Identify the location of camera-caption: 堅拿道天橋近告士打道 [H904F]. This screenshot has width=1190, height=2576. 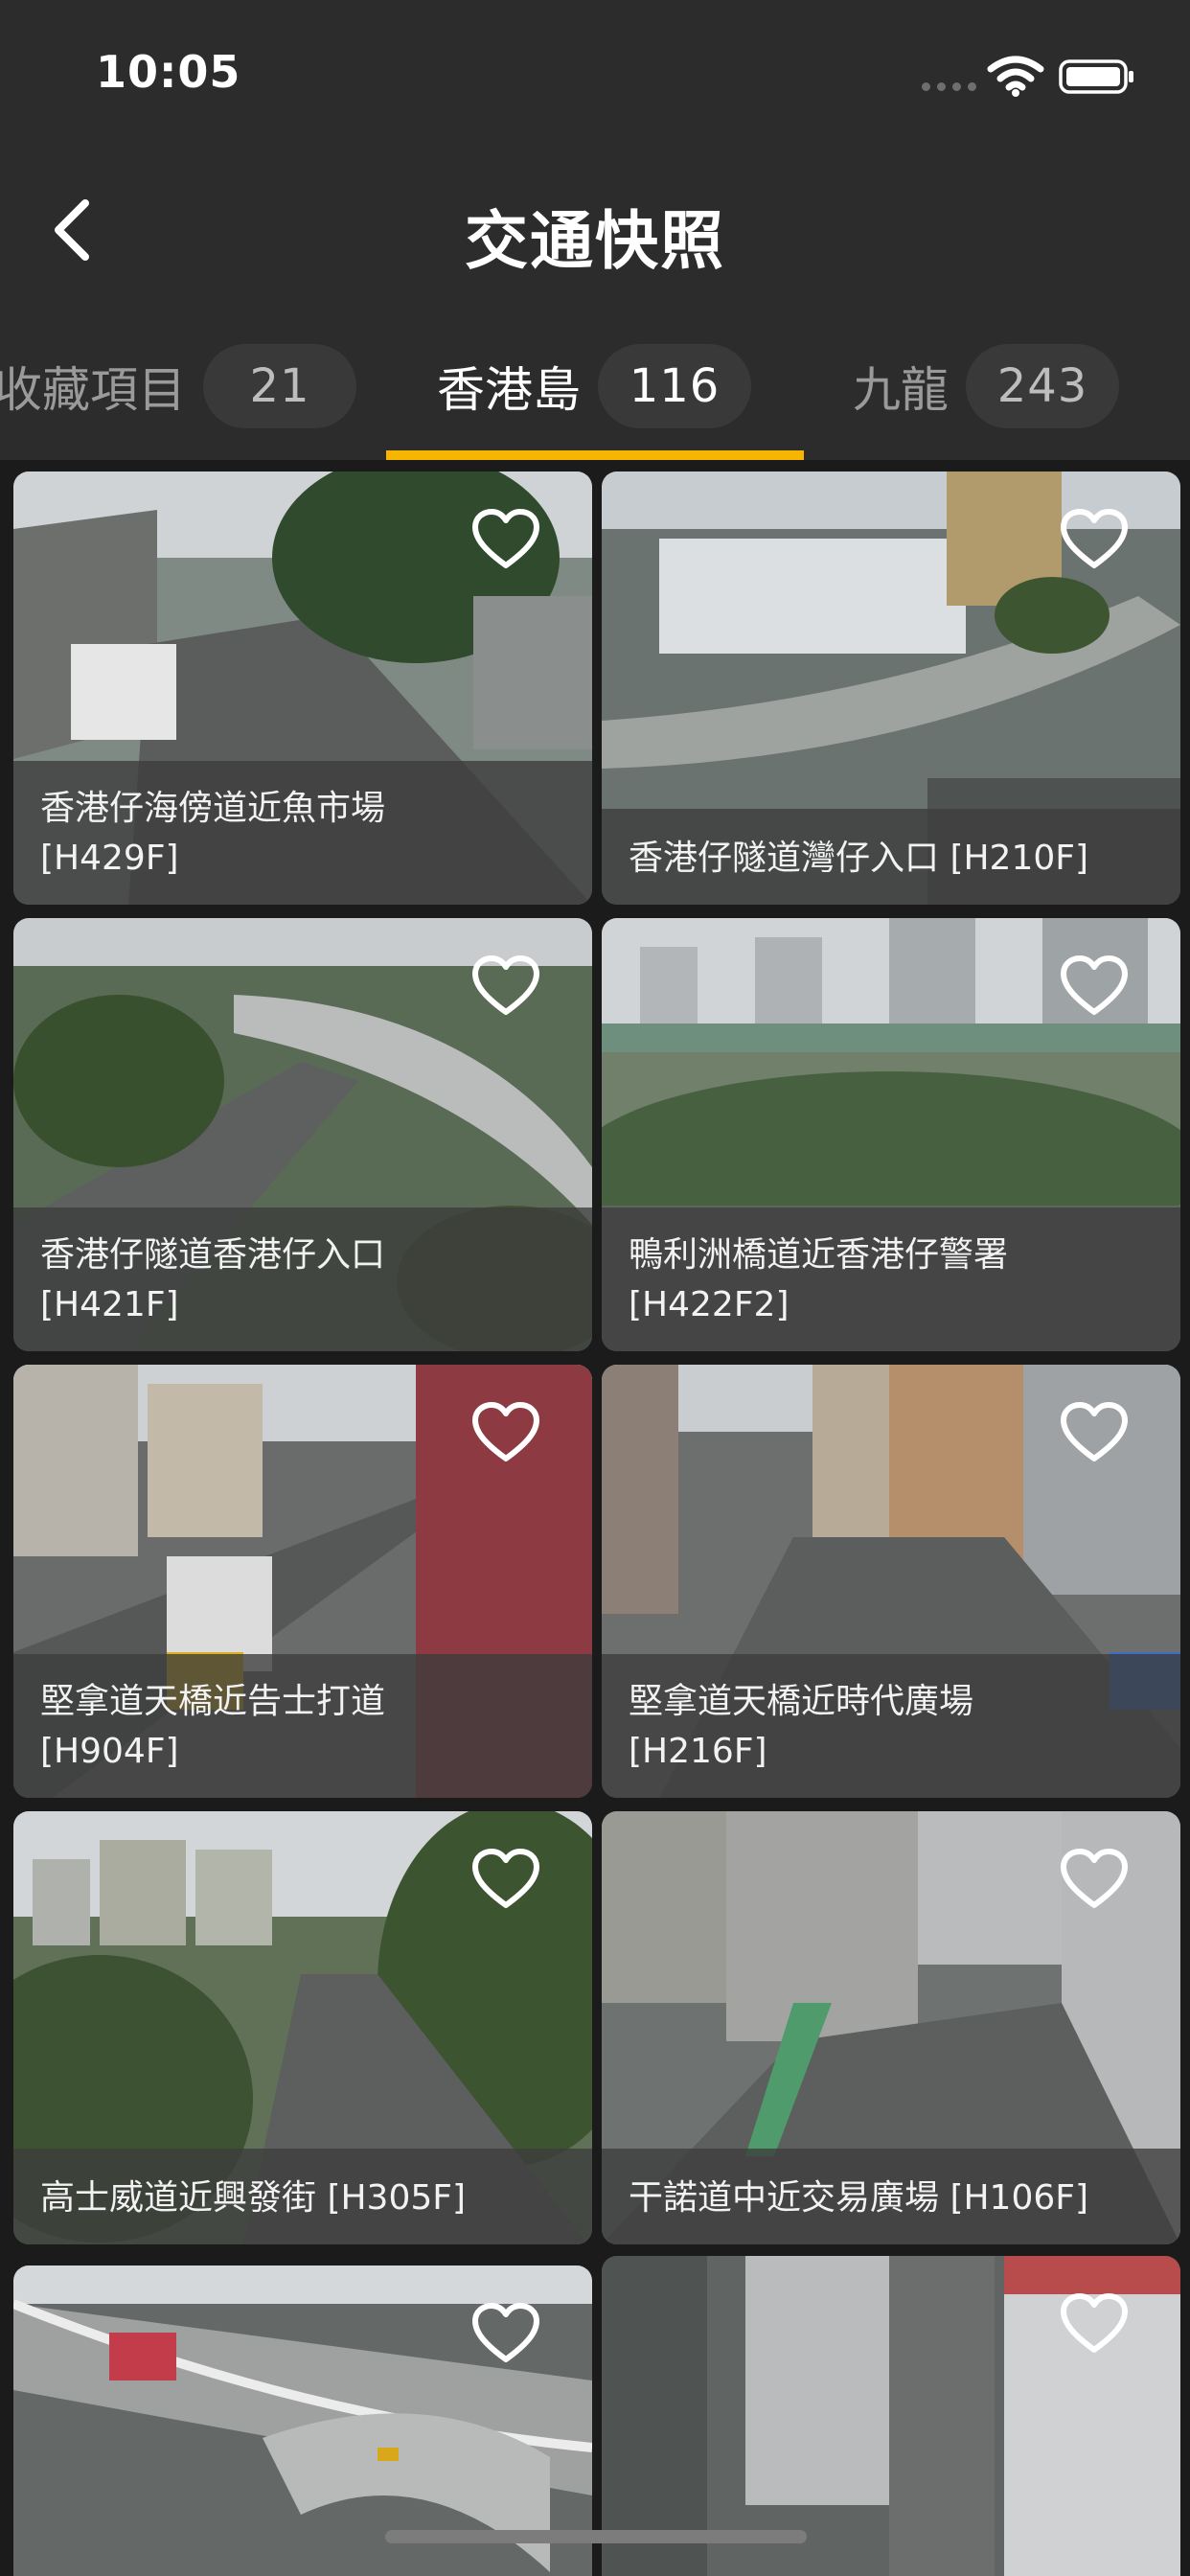
(303, 1726).